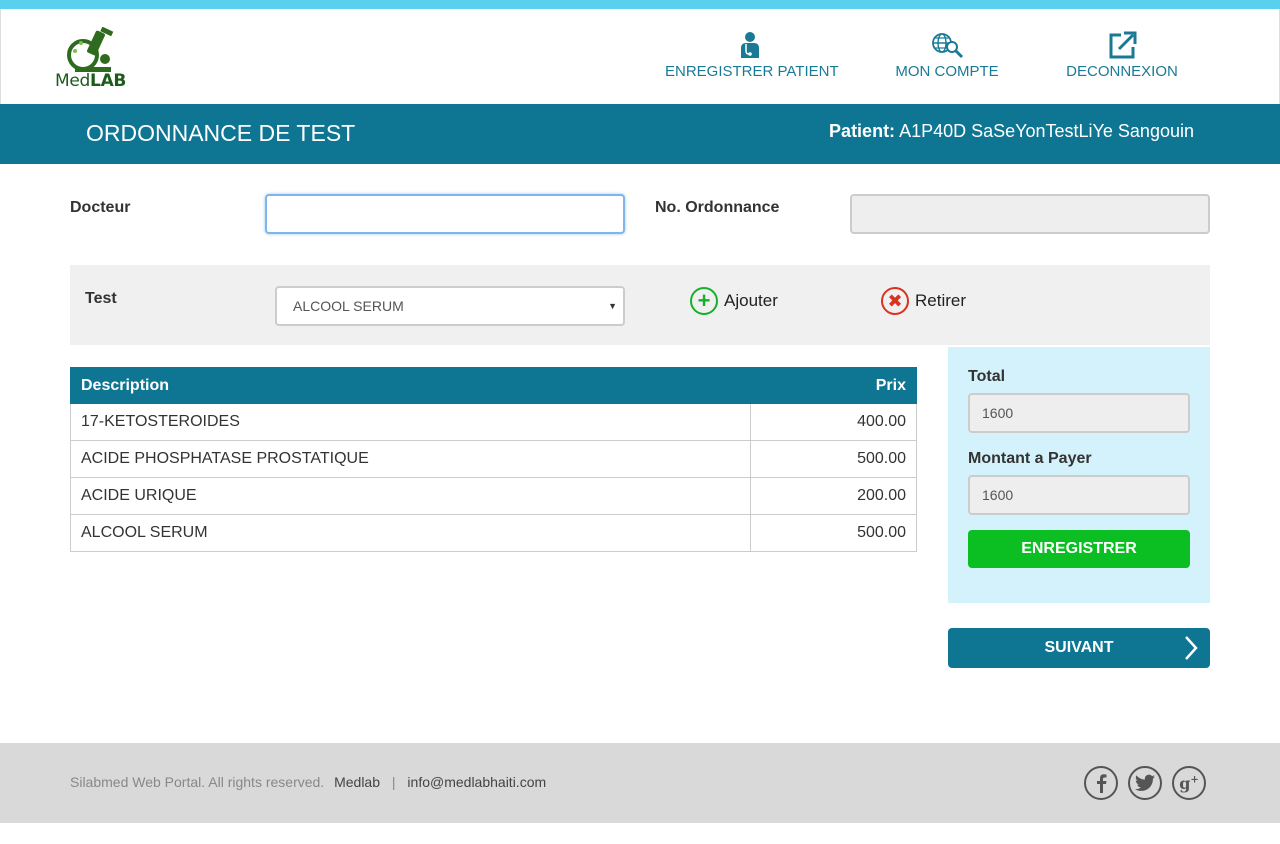 This screenshot has width=1280, height=844. What do you see at coordinates (101, 298) in the screenshot?
I see `test-label: Test` at bounding box center [101, 298].